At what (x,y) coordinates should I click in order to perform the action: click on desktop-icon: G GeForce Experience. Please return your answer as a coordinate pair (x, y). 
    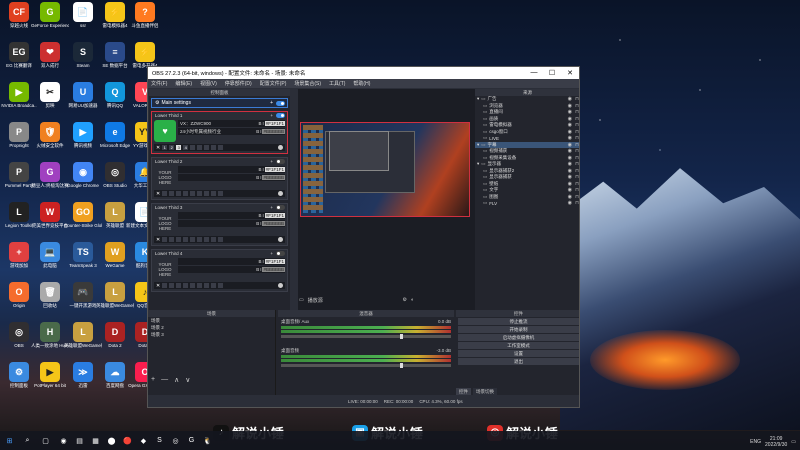
    Looking at the image, I should click on (50, 21).